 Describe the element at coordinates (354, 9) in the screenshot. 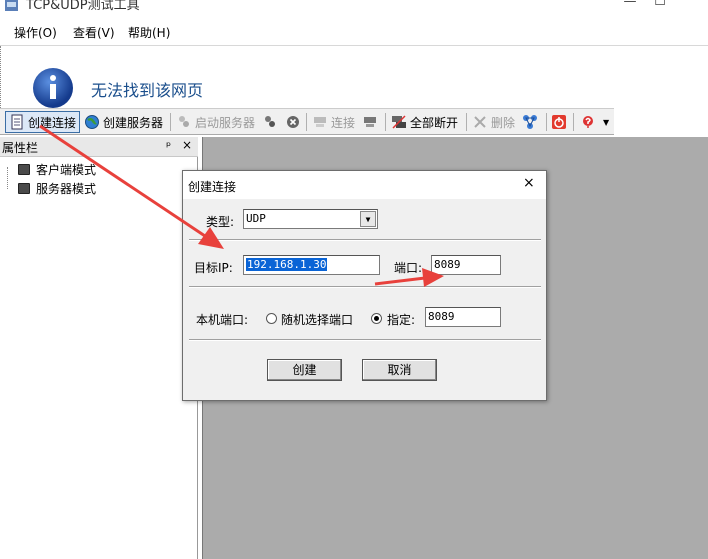

I see `window-titlebar: TCP&UDP测试工具 — ☐` at that location.